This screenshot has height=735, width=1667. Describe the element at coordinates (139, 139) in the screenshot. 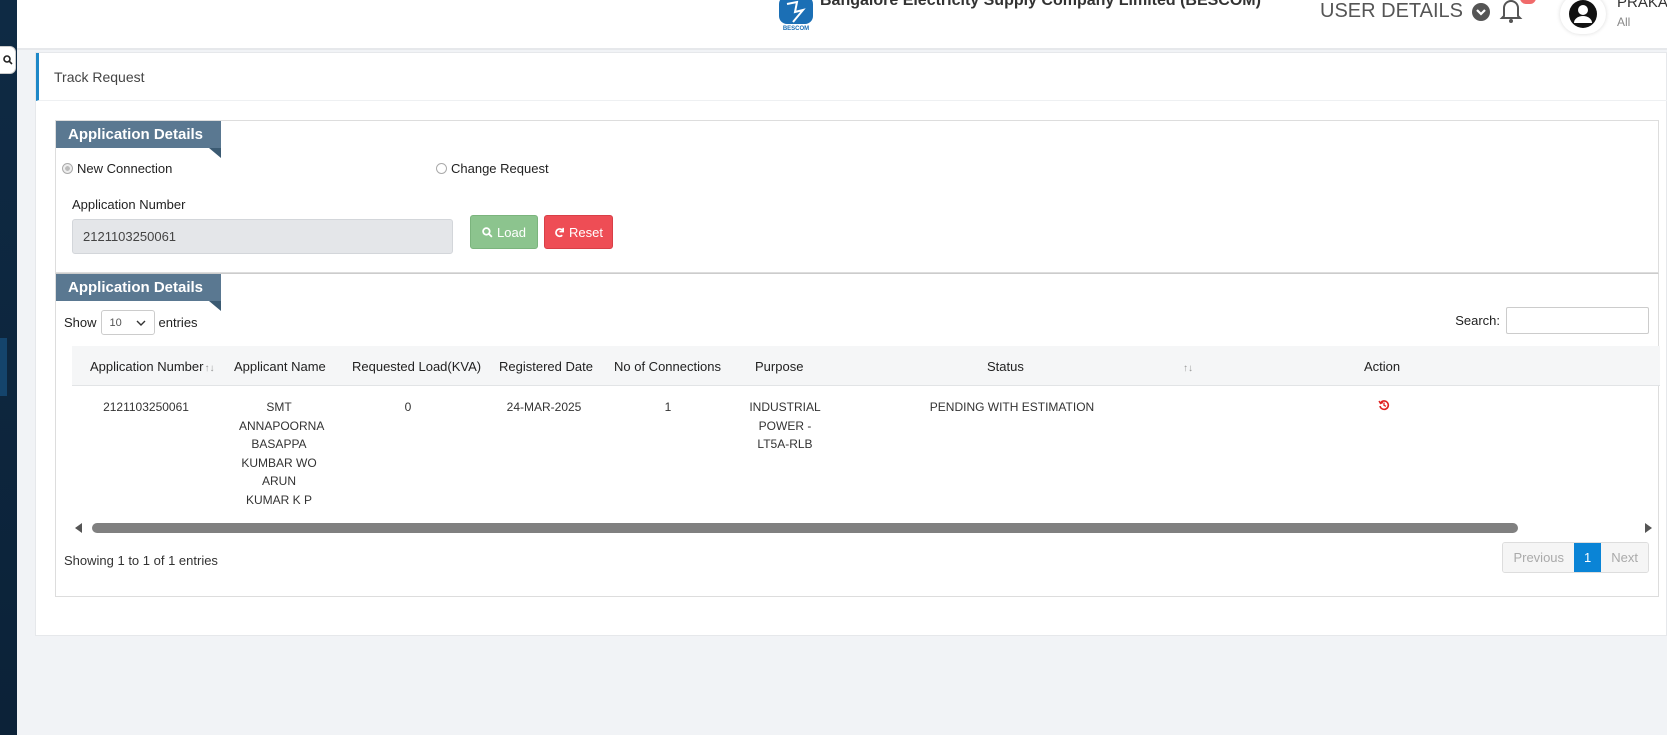

I see `application-details-tab: Application Details` at that location.